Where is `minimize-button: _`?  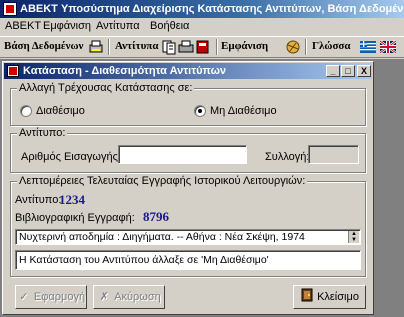 minimize-button: _ is located at coordinates (333, 71).